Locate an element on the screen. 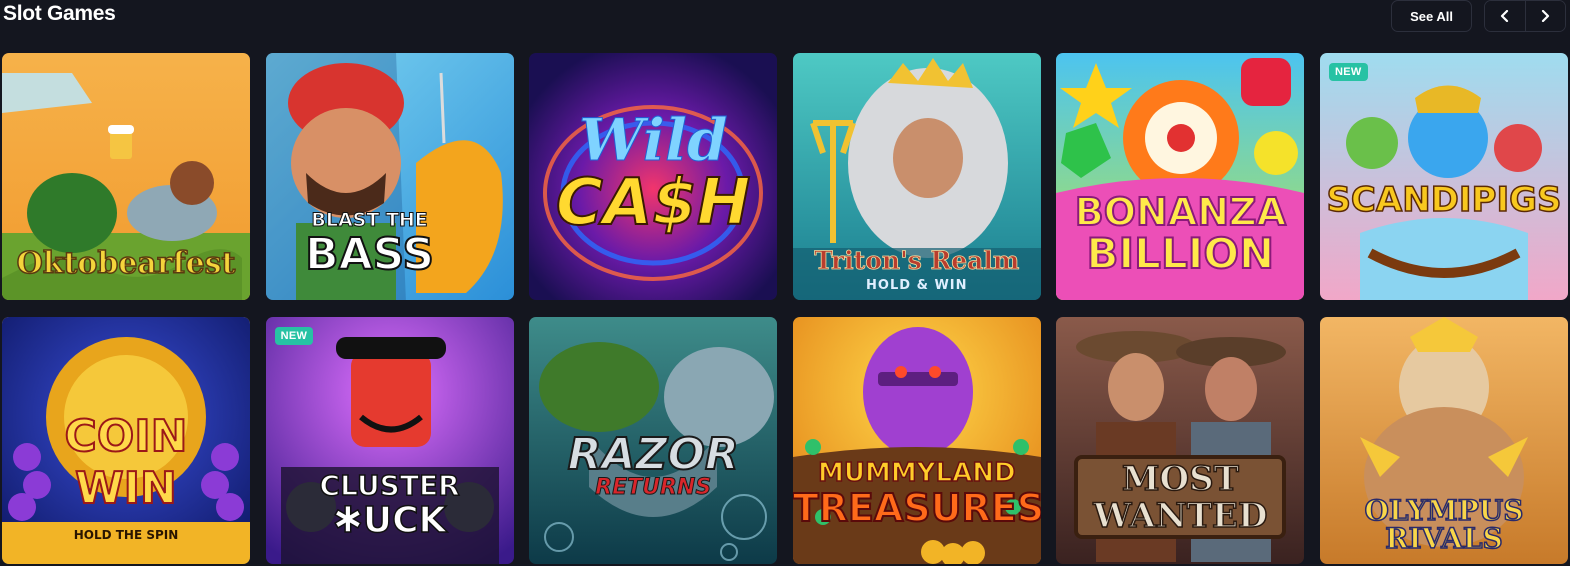 This screenshot has height=566, width=1570. game-logo-line2: WANTED is located at coordinates (1181, 516).